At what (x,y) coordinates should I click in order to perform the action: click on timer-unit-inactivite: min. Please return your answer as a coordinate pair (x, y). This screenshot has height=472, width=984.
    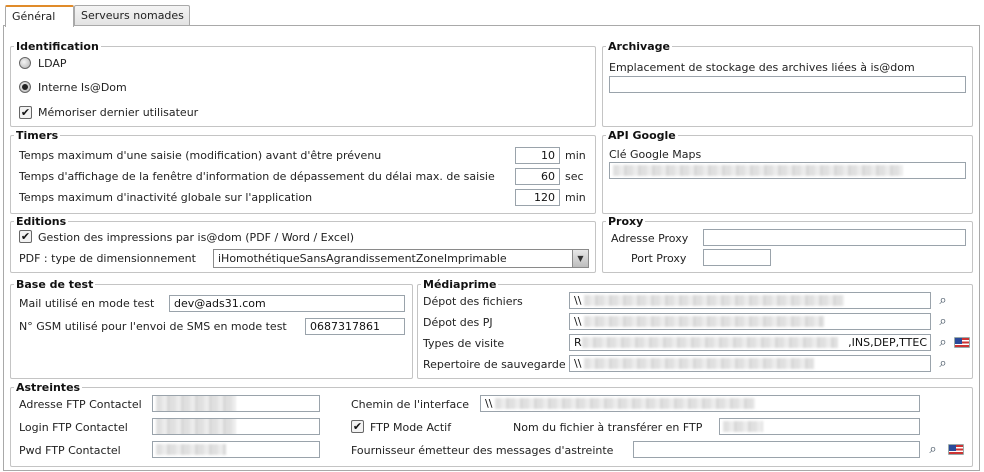
    Looking at the image, I should click on (575, 197).